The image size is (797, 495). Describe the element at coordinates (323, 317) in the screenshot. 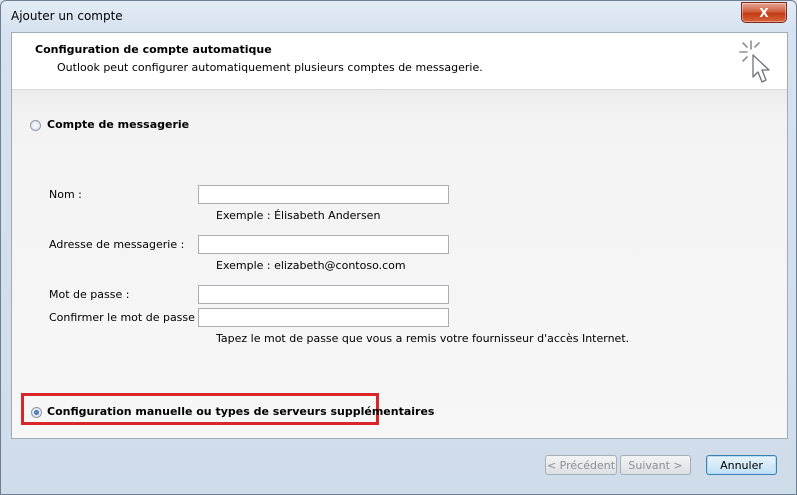

I see `confirm-password-field` at that location.